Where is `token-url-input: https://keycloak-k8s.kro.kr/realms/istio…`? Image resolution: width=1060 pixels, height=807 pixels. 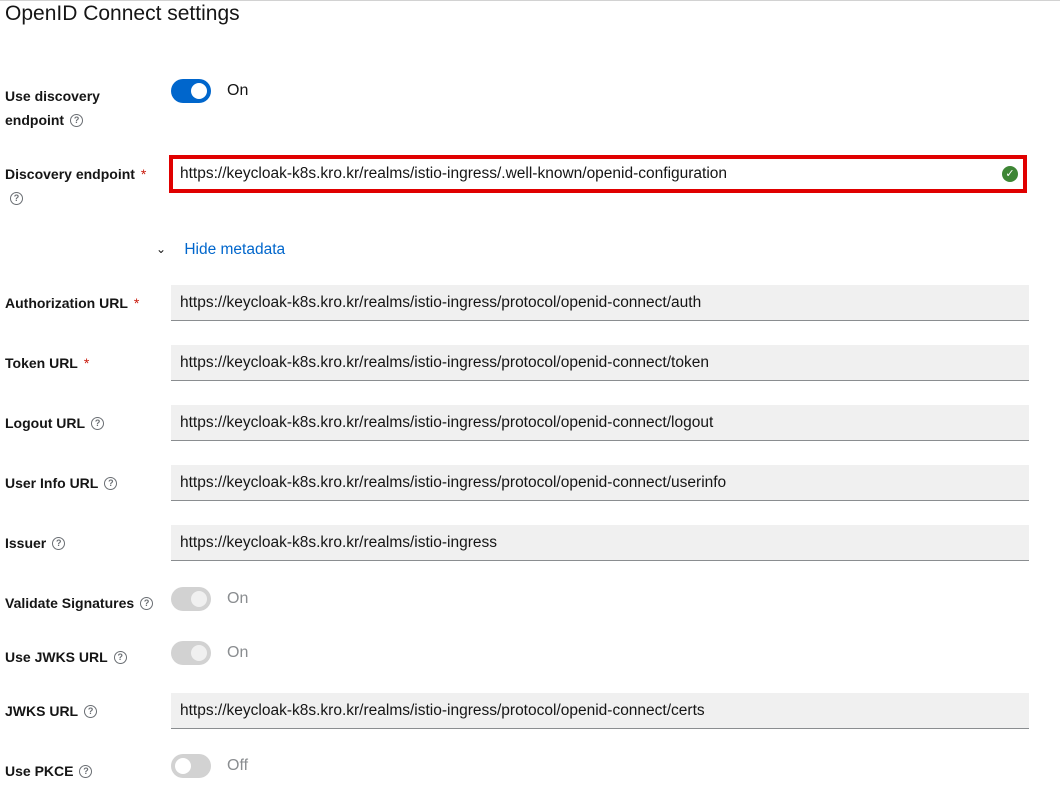 token-url-input: https://keycloak-k8s.kro.kr/realms/istio… is located at coordinates (600, 363).